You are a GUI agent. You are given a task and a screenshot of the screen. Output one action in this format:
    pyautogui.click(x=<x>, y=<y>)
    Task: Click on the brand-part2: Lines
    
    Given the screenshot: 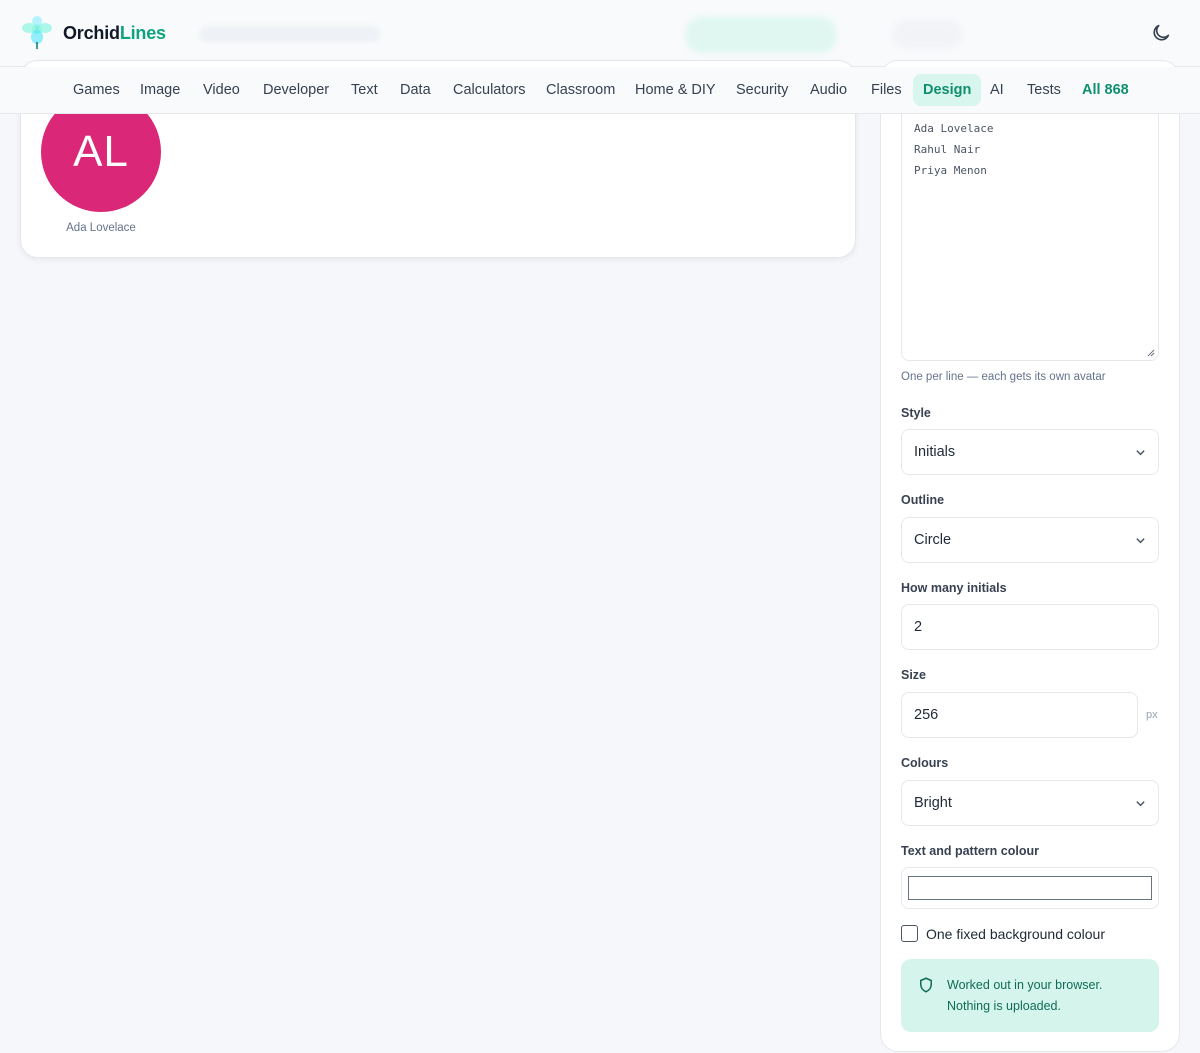 What is the action you would take?
    pyautogui.click(x=142, y=32)
    